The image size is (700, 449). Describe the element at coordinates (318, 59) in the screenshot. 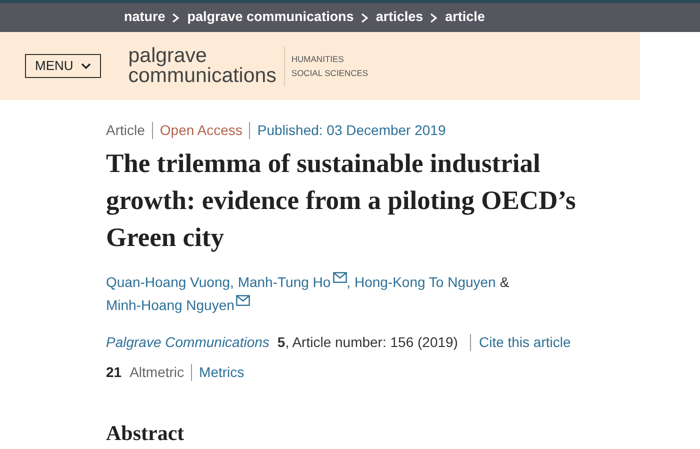

I see `subject-label: HUMANITIES` at that location.